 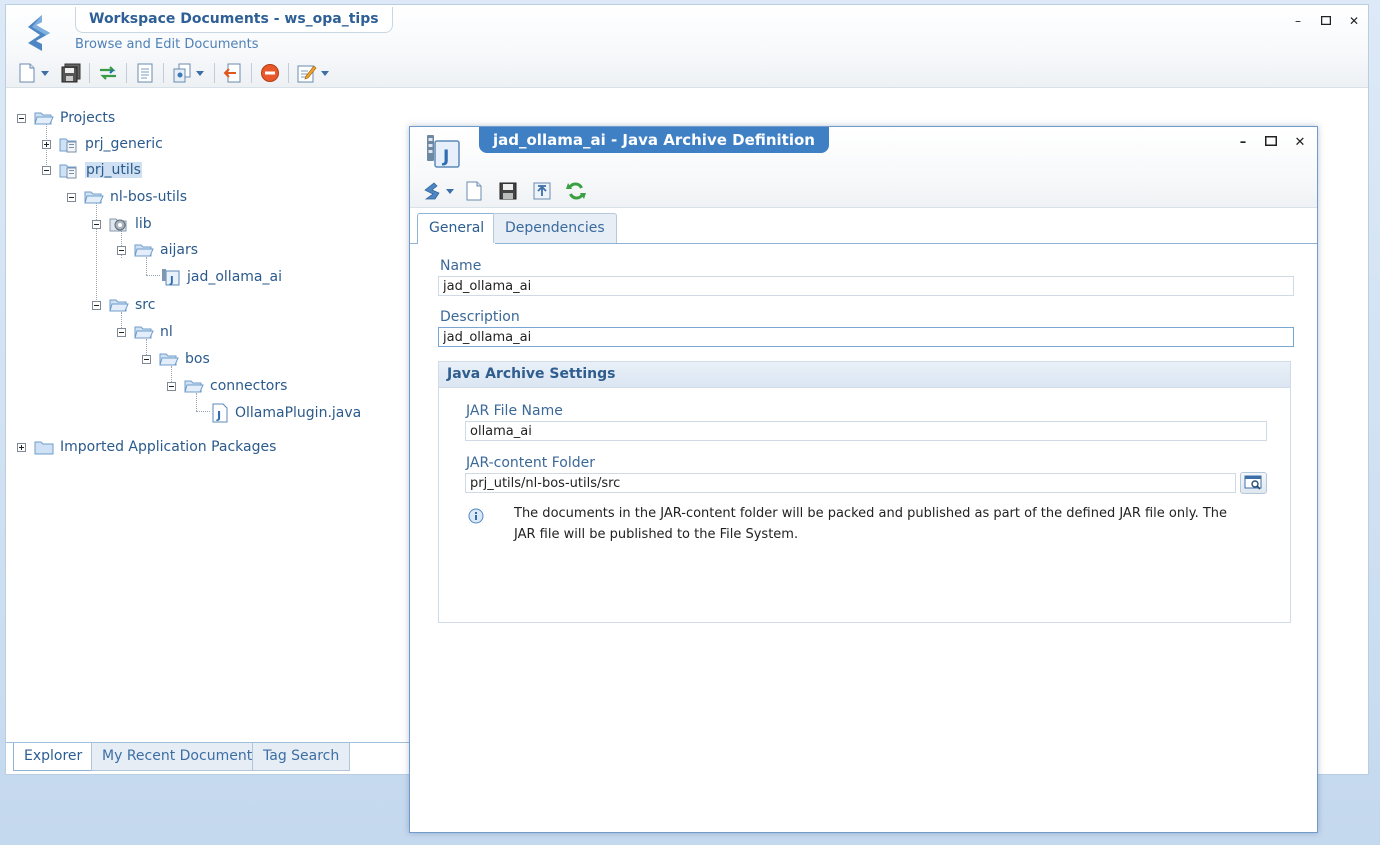 What do you see at coordinates (200, 73) in the screenshot?
I see `copy-dropdown-chevron-icon` at bounding box center [200, 73].